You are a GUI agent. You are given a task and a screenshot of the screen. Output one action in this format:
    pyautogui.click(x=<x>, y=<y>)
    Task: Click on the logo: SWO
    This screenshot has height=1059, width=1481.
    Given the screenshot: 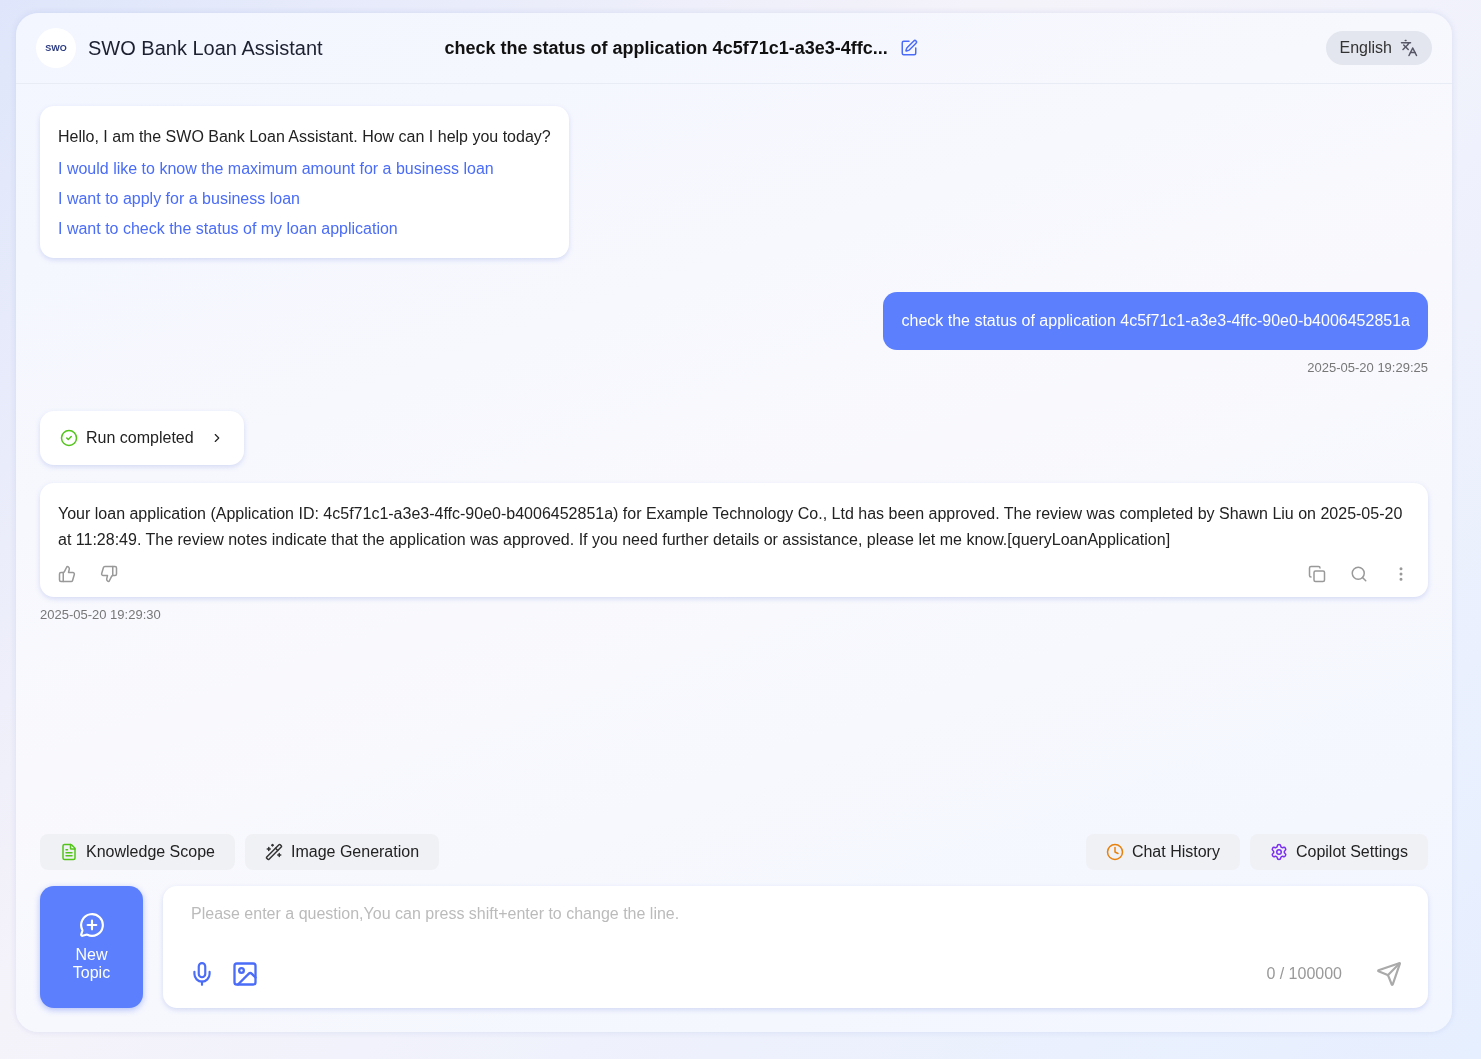 What is the action you would take?
    pyautogui.click(x=56, y=48)
    